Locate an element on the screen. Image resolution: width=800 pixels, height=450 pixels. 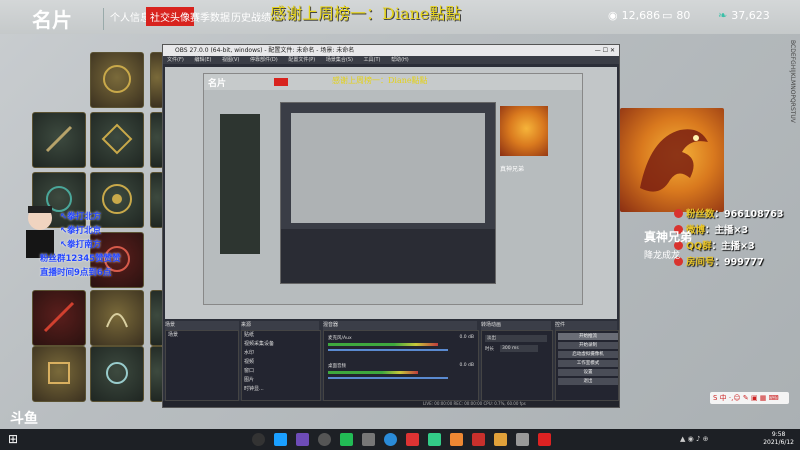
tab-history: 历史战绩 is located at coordinates (251, 16).